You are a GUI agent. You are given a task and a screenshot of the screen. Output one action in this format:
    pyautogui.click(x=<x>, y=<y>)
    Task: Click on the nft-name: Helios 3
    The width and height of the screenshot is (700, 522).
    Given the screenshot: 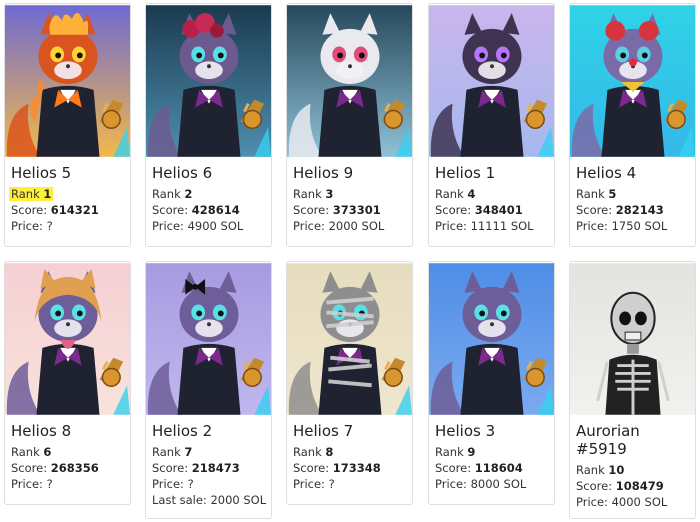 What is the action you would take?
    pyautogui.click(x=491, y=431)
    